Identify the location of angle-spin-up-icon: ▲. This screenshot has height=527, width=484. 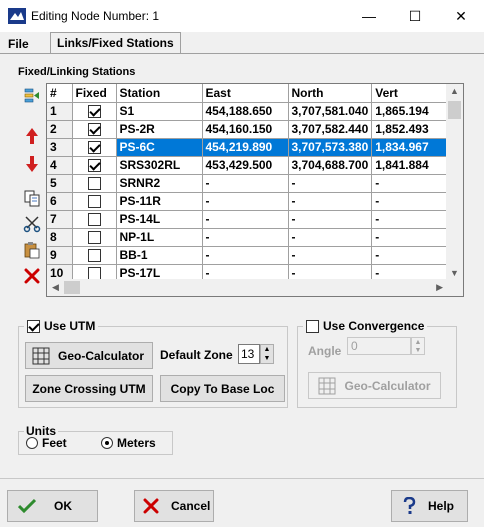
(418, 342).